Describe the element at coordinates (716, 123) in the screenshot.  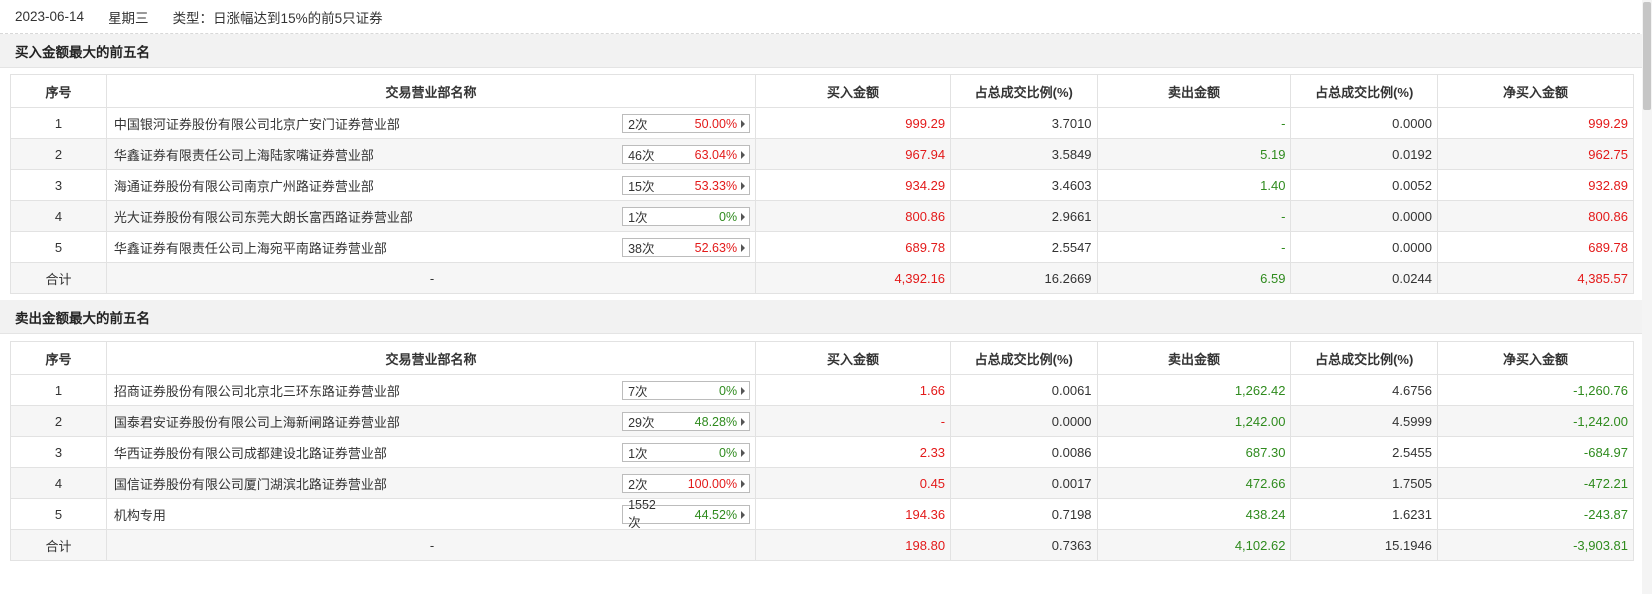
I see `win-rate: 50.00%` at that location.